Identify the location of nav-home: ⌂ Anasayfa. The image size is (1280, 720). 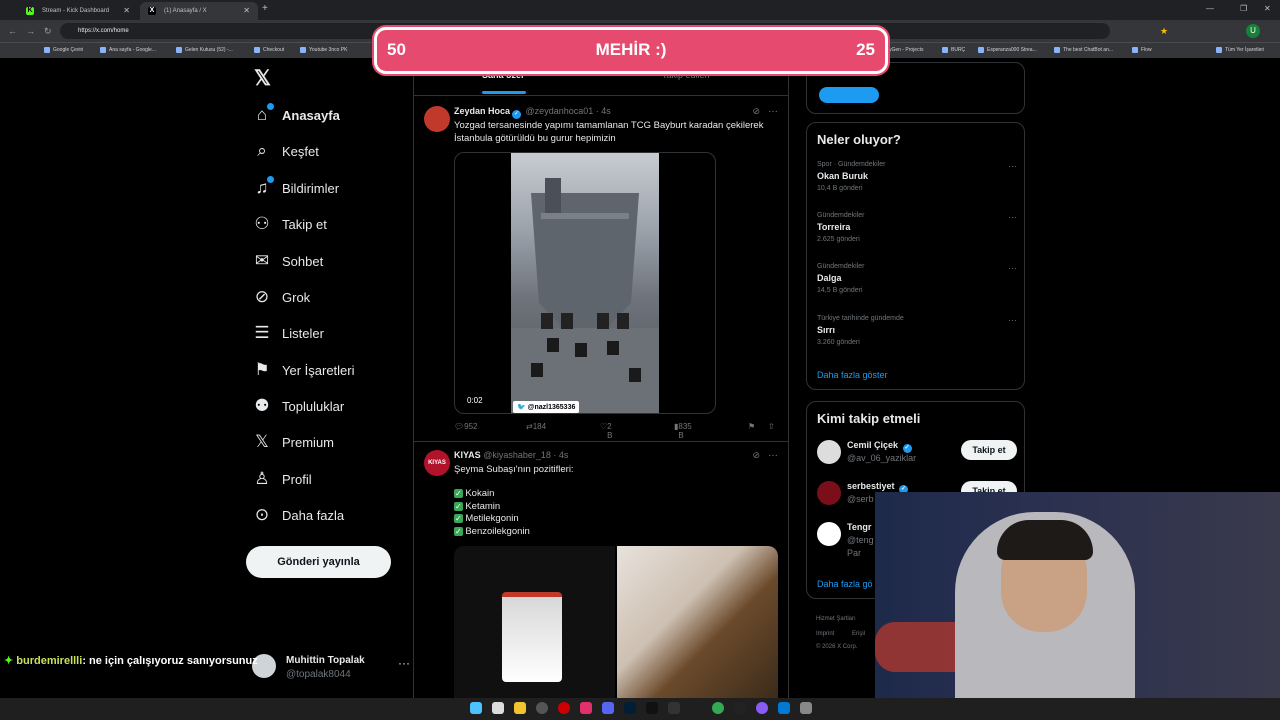
(327, 115).